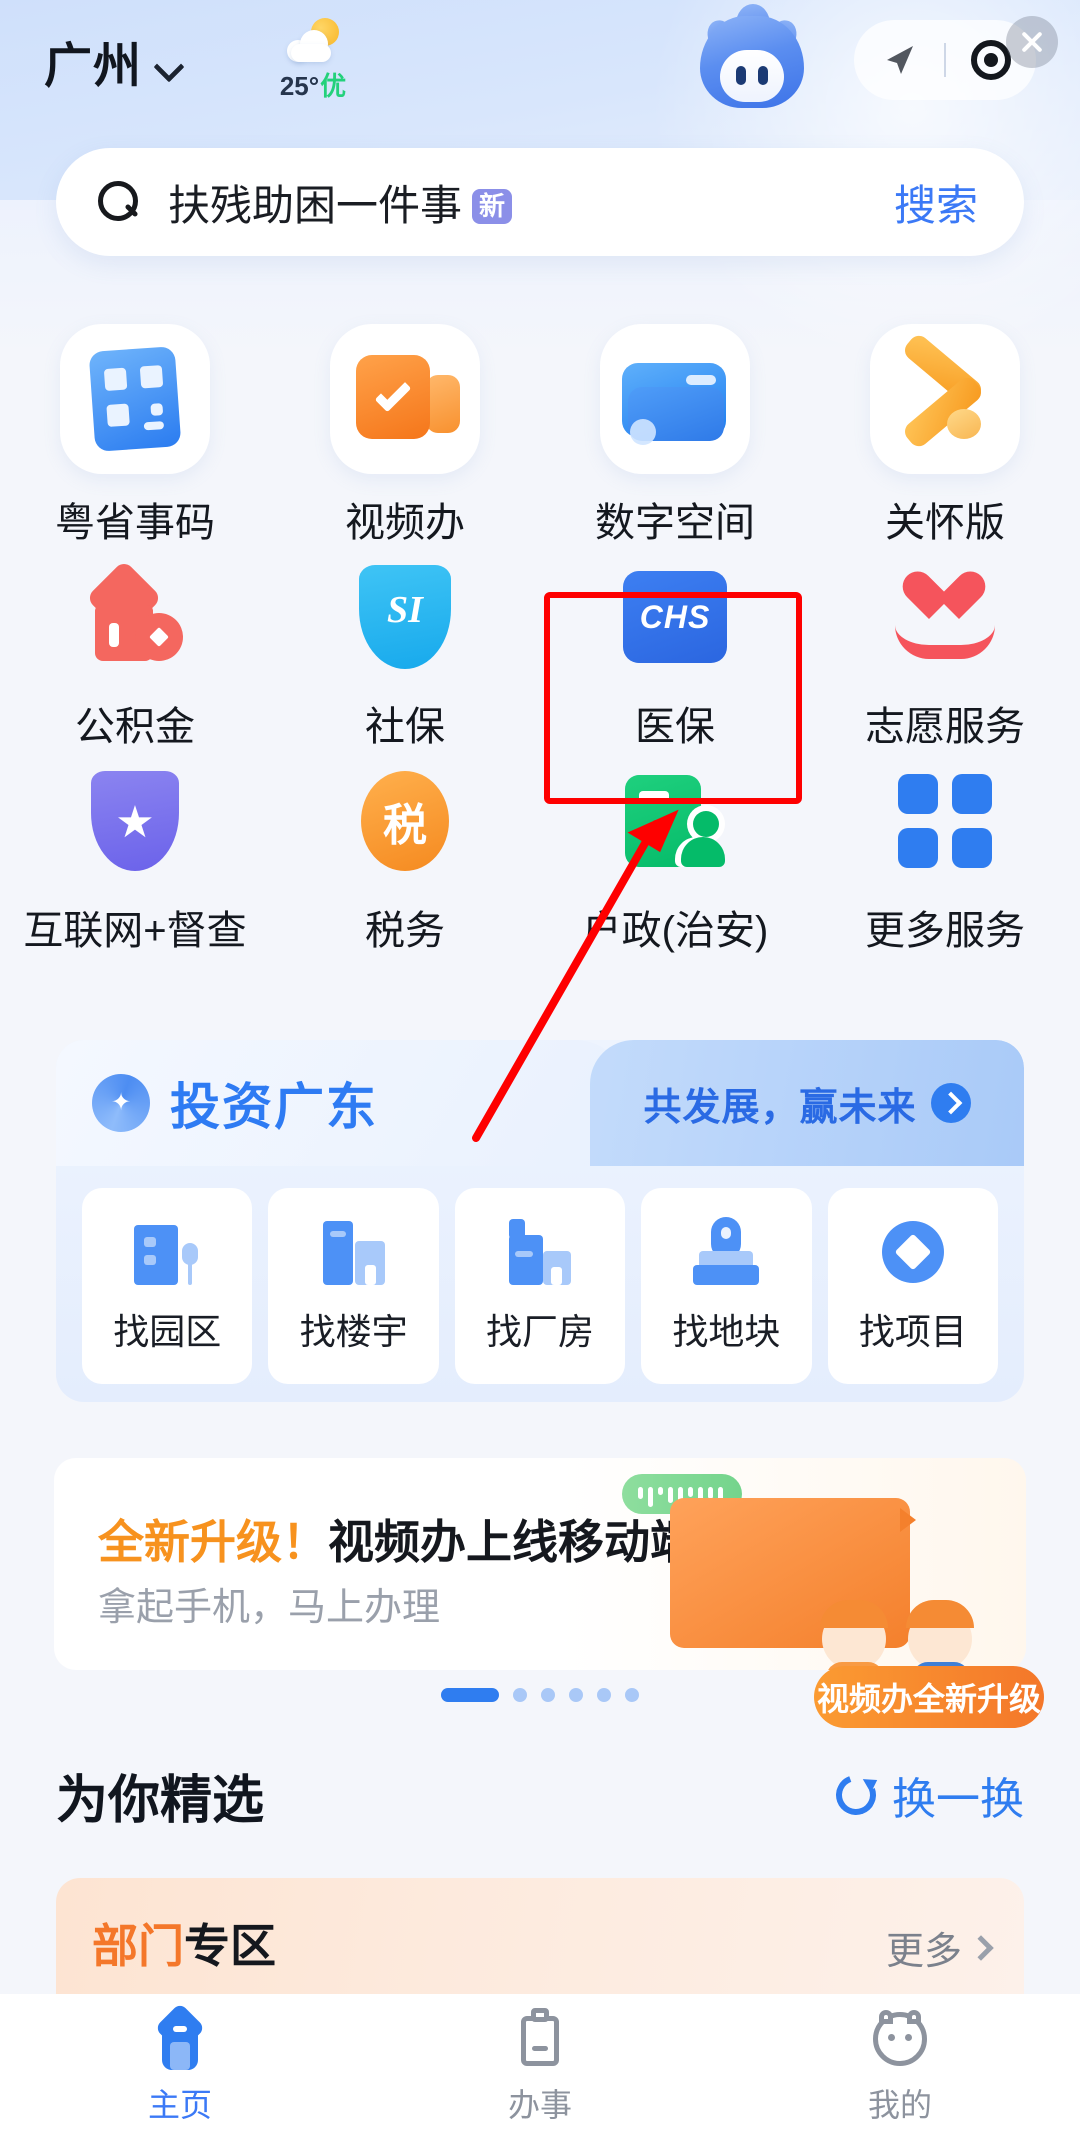 This screenshot has height=2142, width=1080. Describe the element at coordinates (119, 202) in the screenshot. I see `search-icon` at that location.